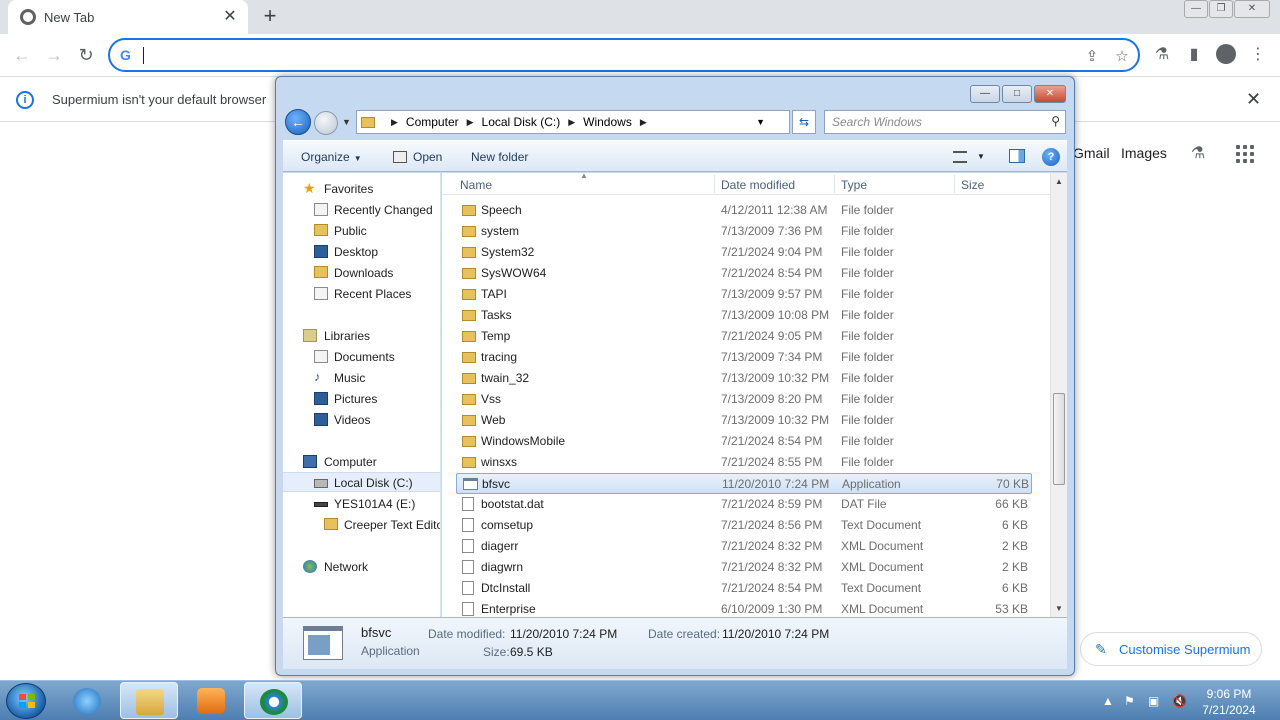  What do you see at coordinates (1091, 153) in the screenshot?
I see `gmail-link: Gmail` at bounding box center [1091, 153].